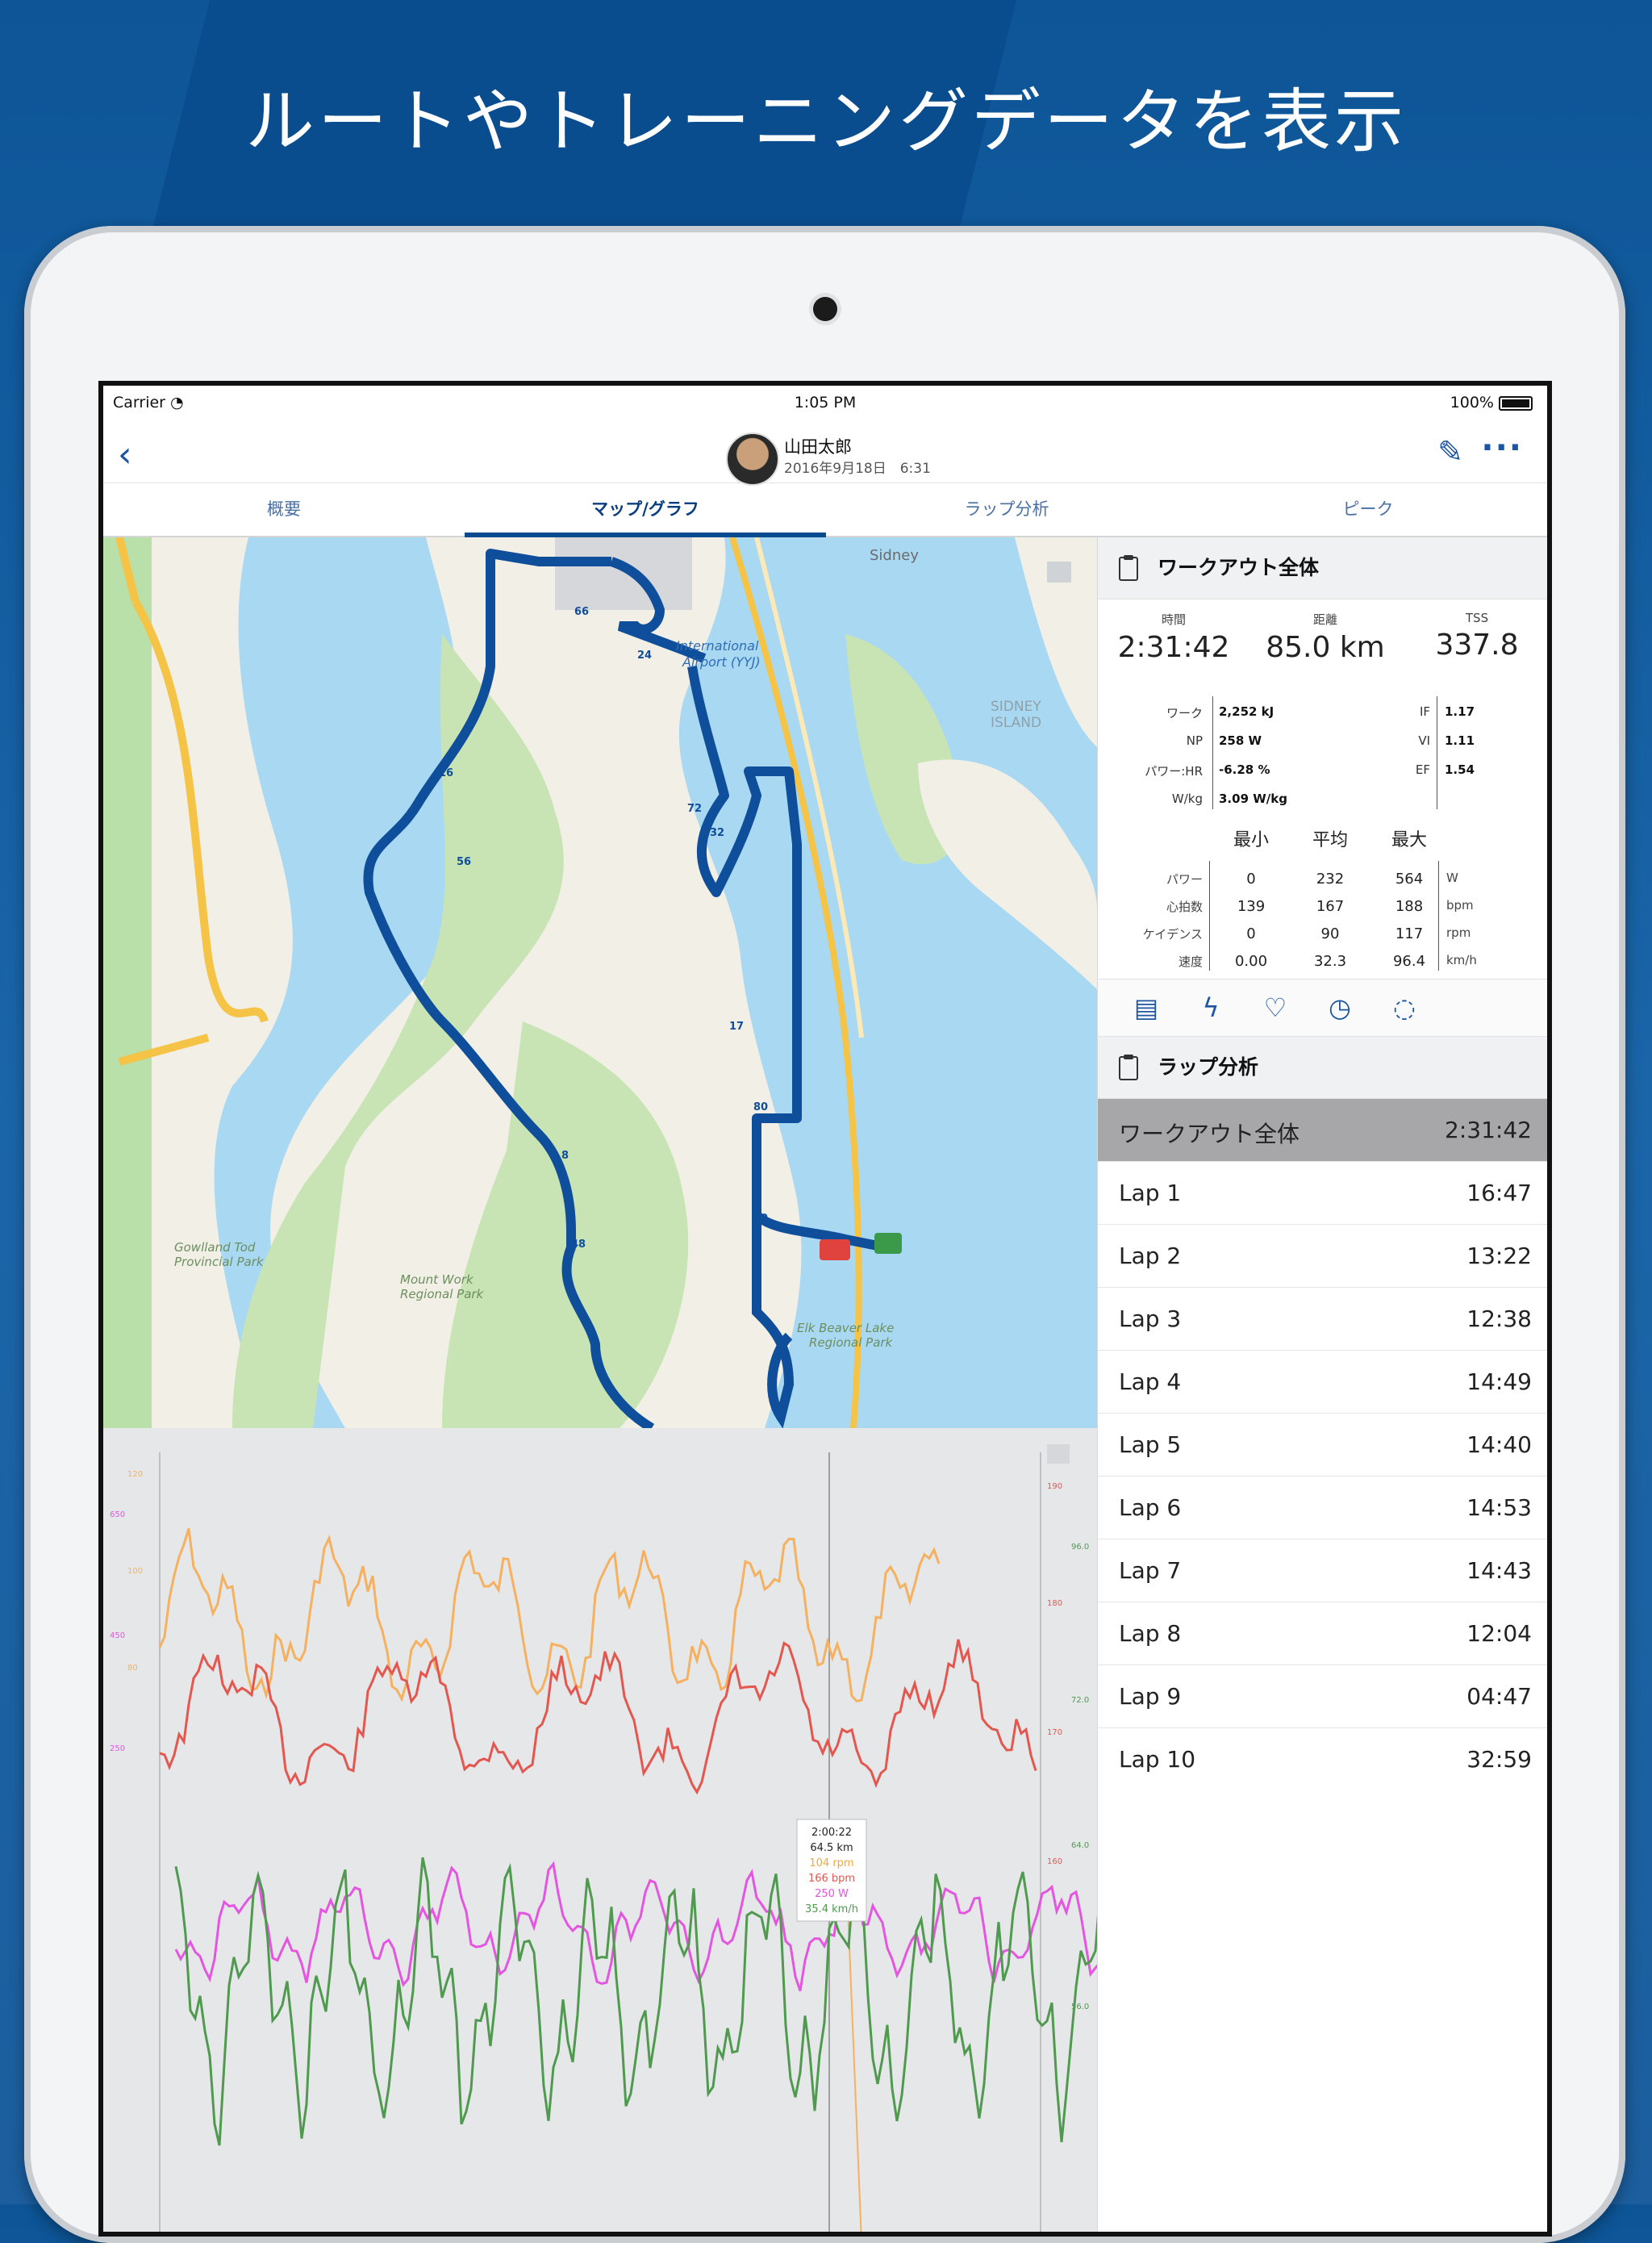 This screenshot has width=1652, height=2243. What do you see at coordinates (1322, 1256) in the screenshot?
I see `lap-row: Lap 2 13:22` at bounding box center [1322, 1256].